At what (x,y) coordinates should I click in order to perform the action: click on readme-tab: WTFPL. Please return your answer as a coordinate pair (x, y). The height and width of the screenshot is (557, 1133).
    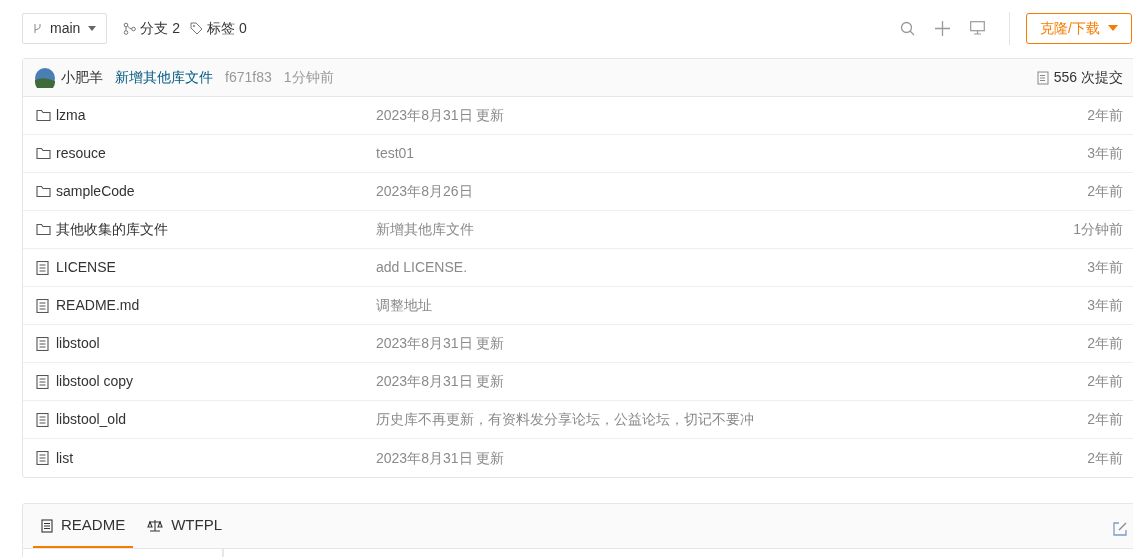
    Looking at the image, I should click on (185, 526).